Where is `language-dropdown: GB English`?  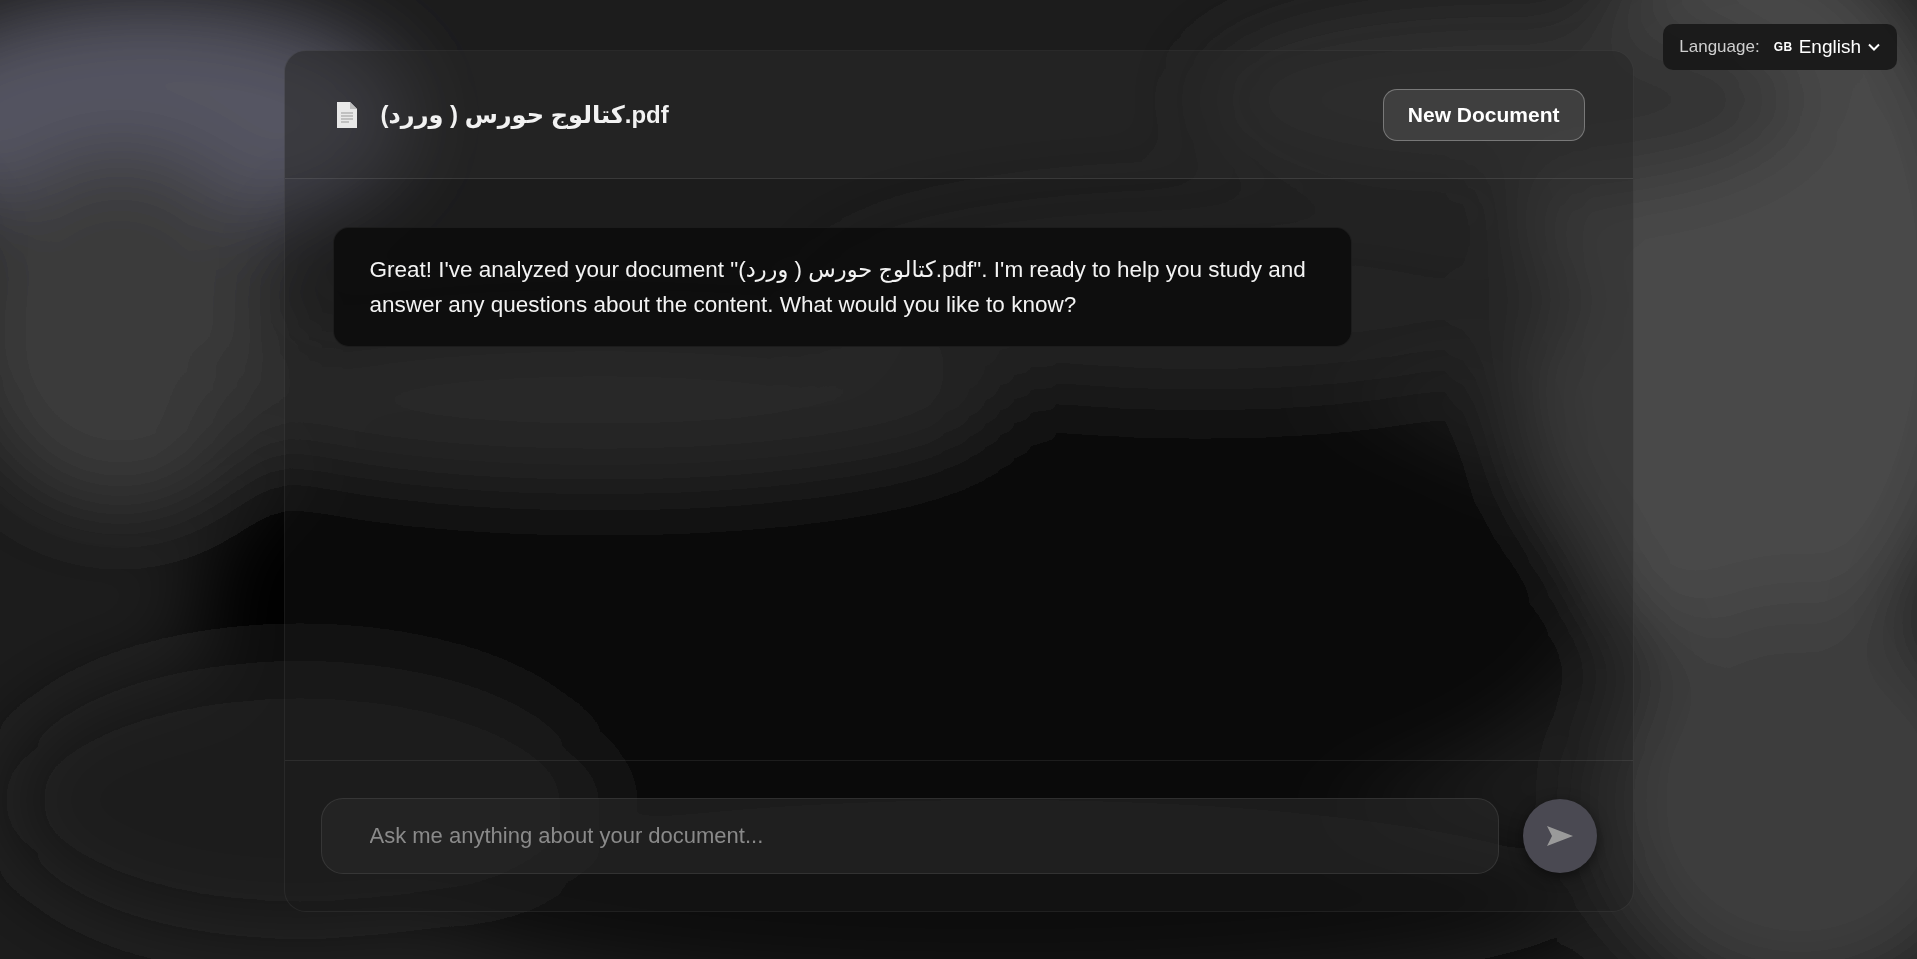 language-dropdown: GB English is located at coordinates (1827, 47).